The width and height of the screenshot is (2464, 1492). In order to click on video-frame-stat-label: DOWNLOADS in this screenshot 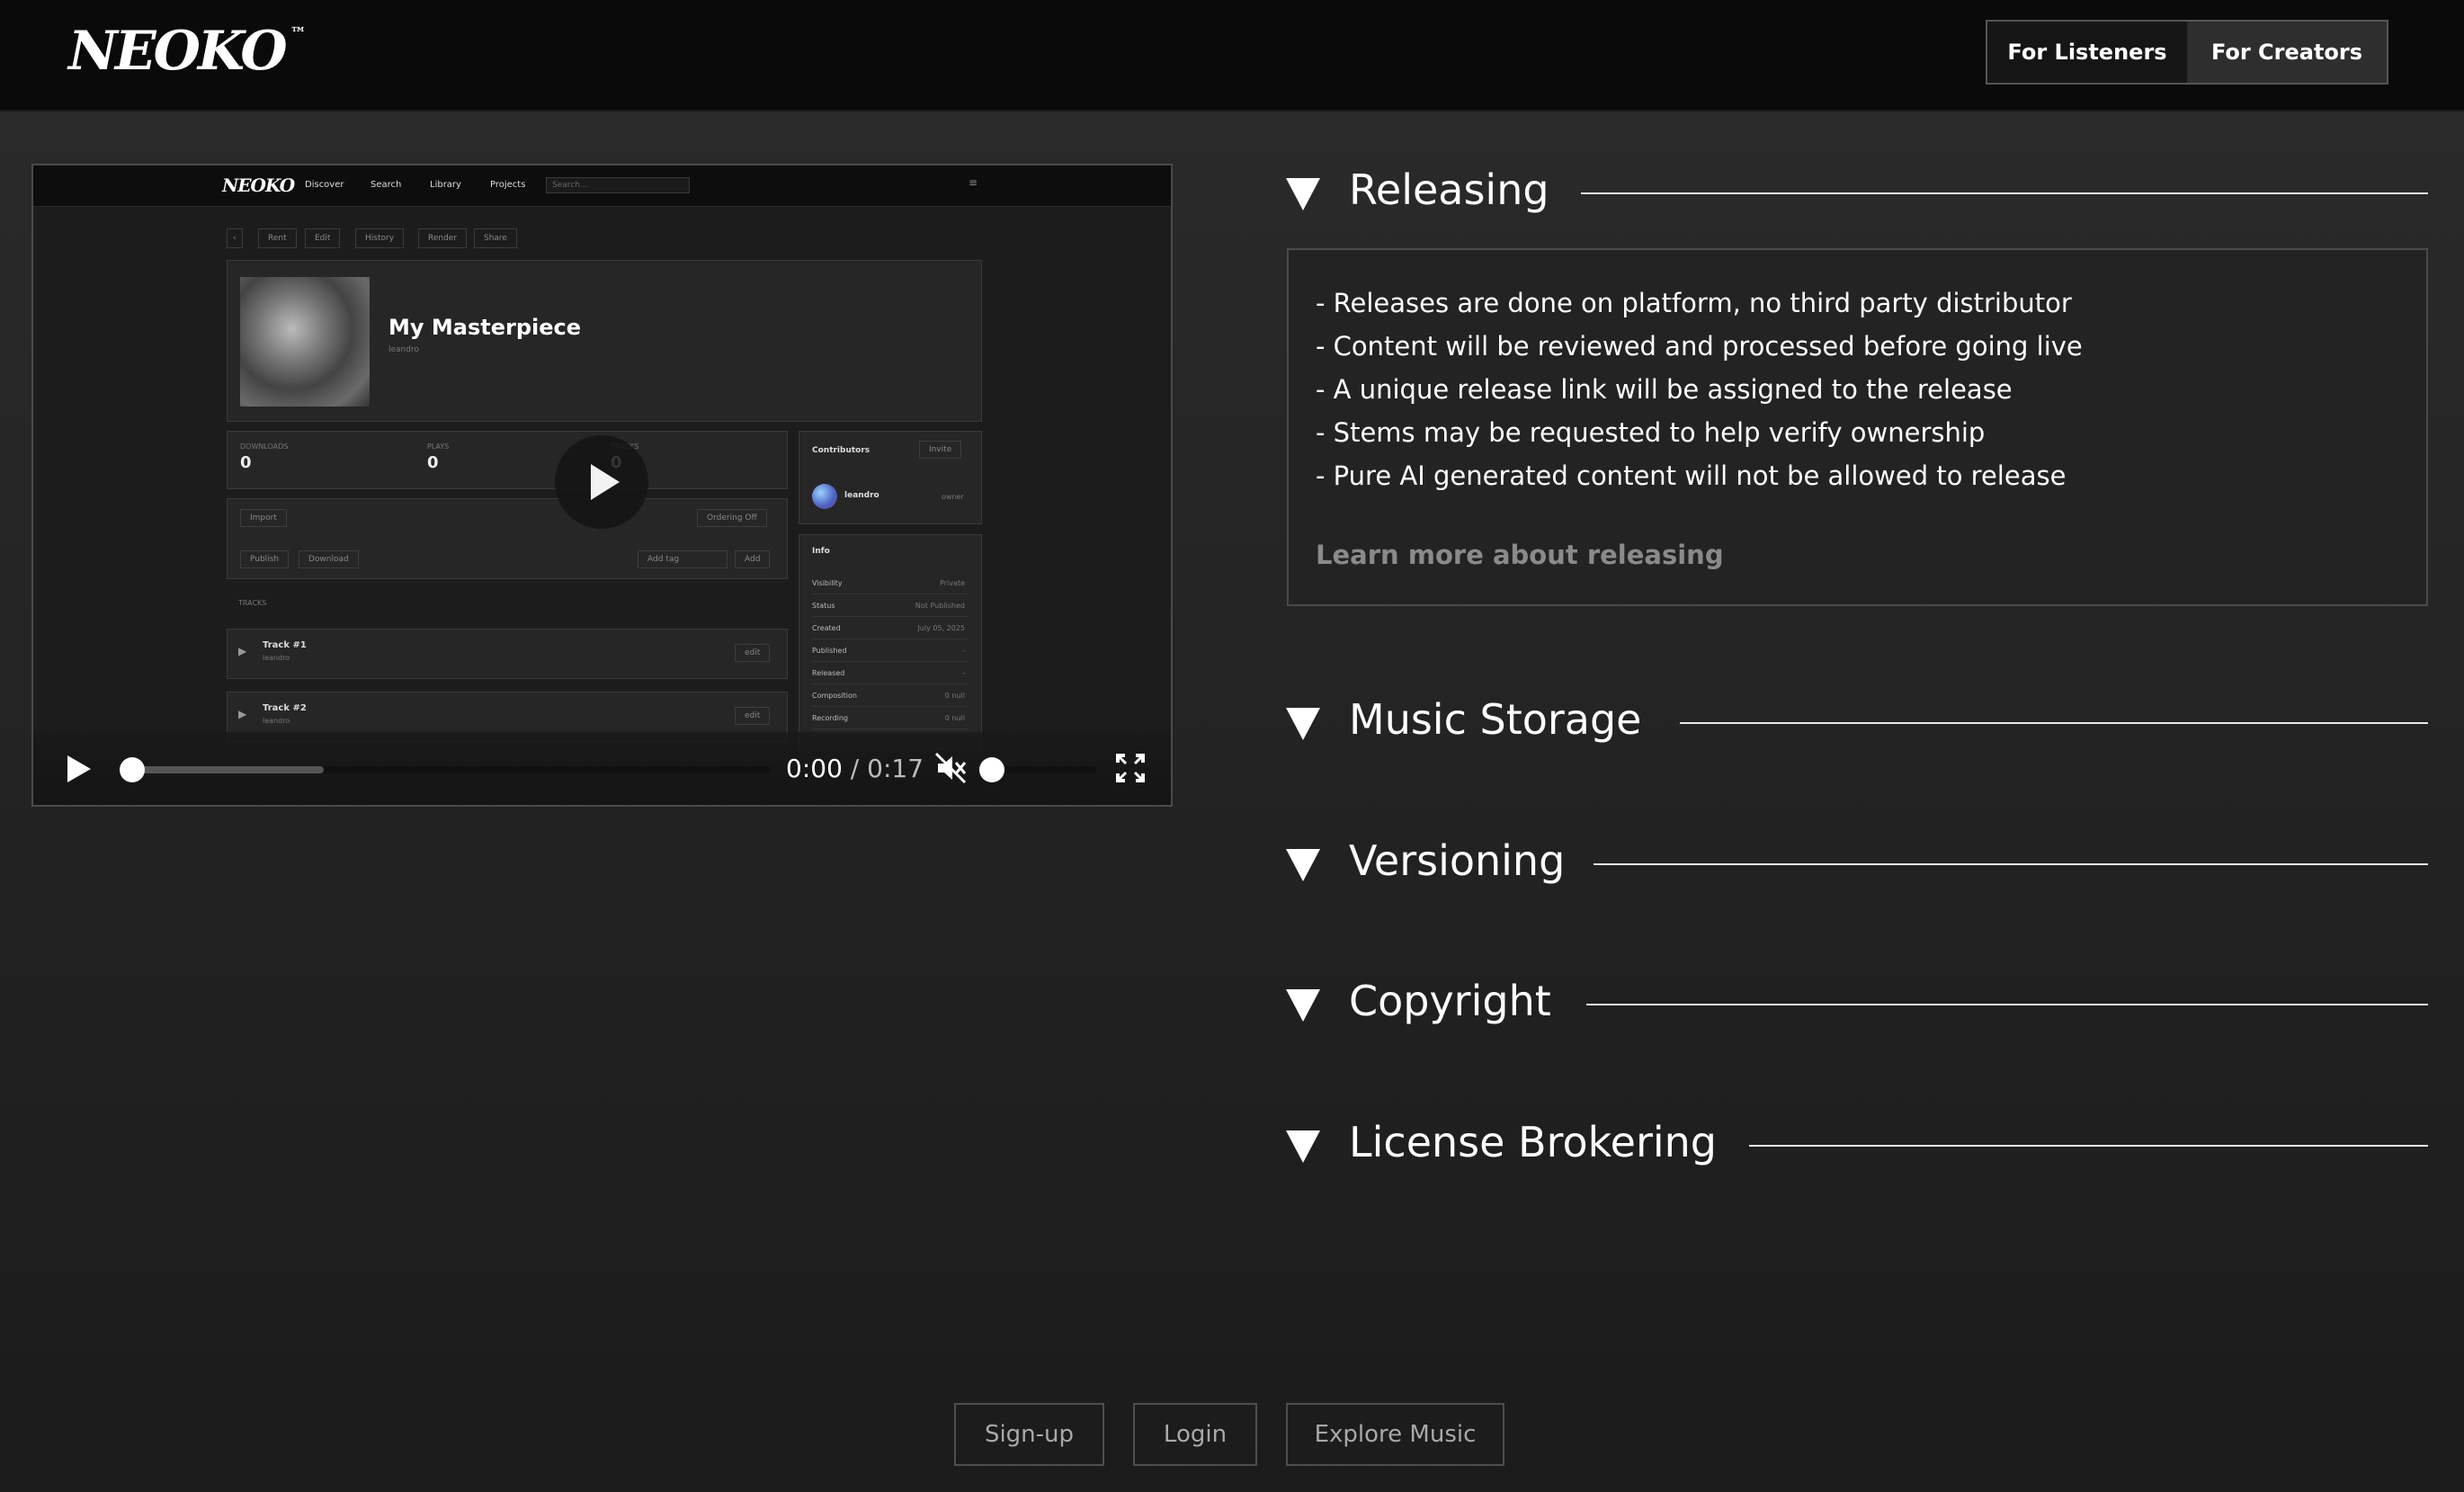, I will do `click(264, 446)`.